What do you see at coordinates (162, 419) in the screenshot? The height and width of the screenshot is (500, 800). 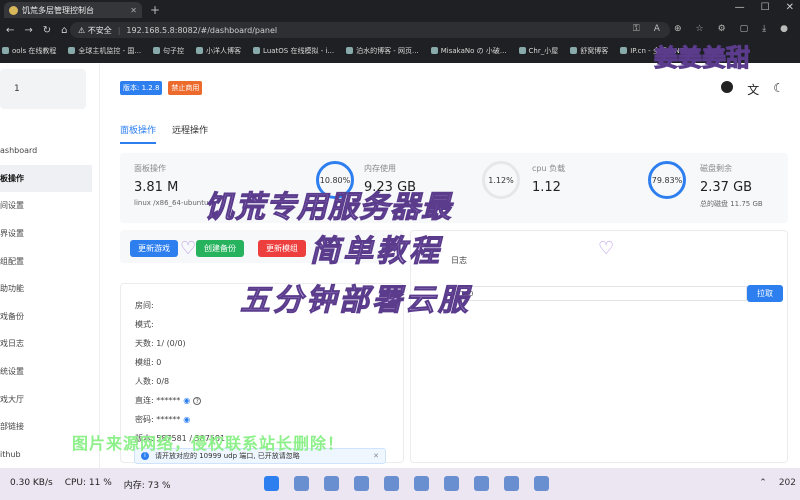 I see `info-password-row: 密码: ****** ◉` at bounding box center [162, 419].